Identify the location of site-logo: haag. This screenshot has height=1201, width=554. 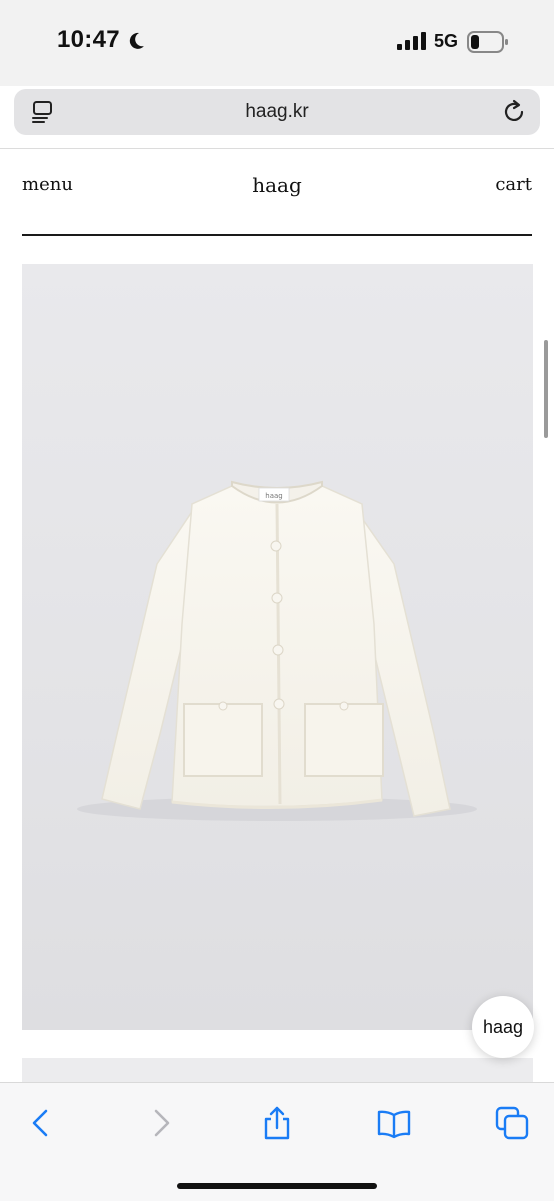
(277, 185).